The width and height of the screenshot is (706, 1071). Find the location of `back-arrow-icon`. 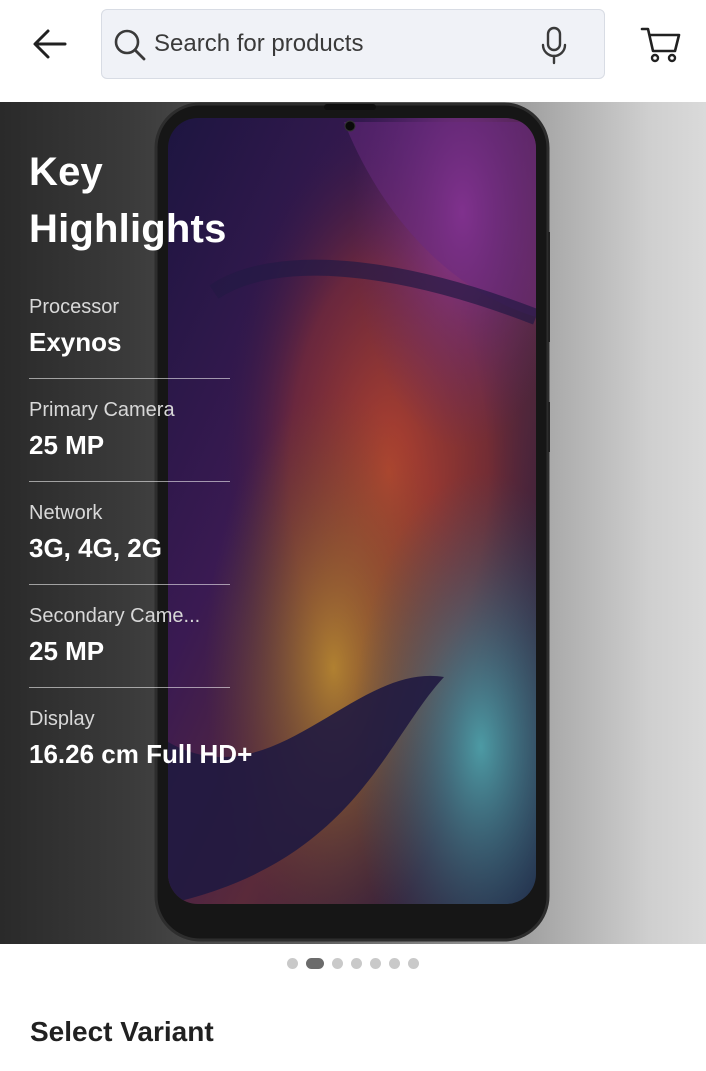

back-arrow-icon is located at coordinates (50, 44).